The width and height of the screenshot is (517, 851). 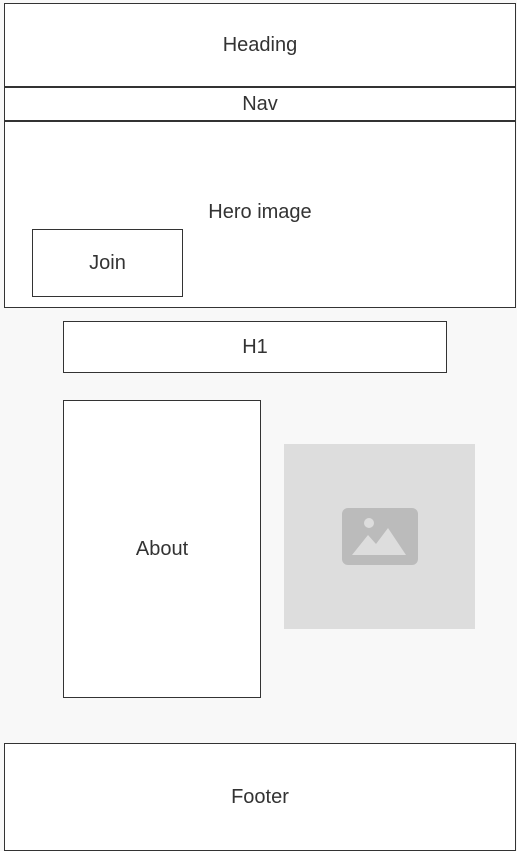 What do you see at coordinates (368, 523) in the screenshot?
I see `image-icon-sun` at bounding box center [368, 523].